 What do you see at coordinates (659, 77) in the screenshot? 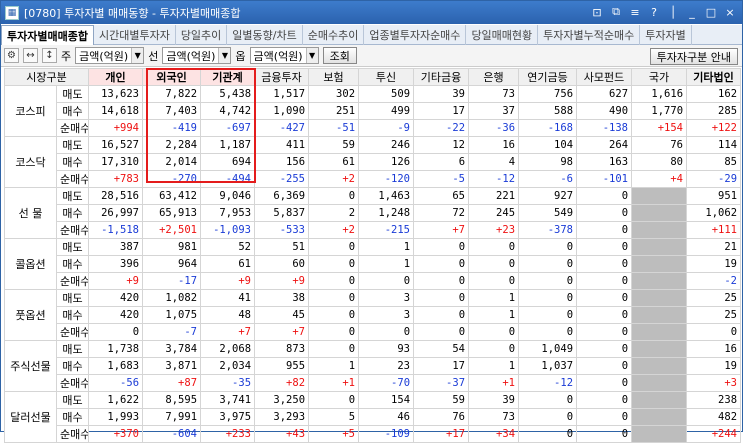
I see `header-nation: 국가` at bounding box center [659, 77].